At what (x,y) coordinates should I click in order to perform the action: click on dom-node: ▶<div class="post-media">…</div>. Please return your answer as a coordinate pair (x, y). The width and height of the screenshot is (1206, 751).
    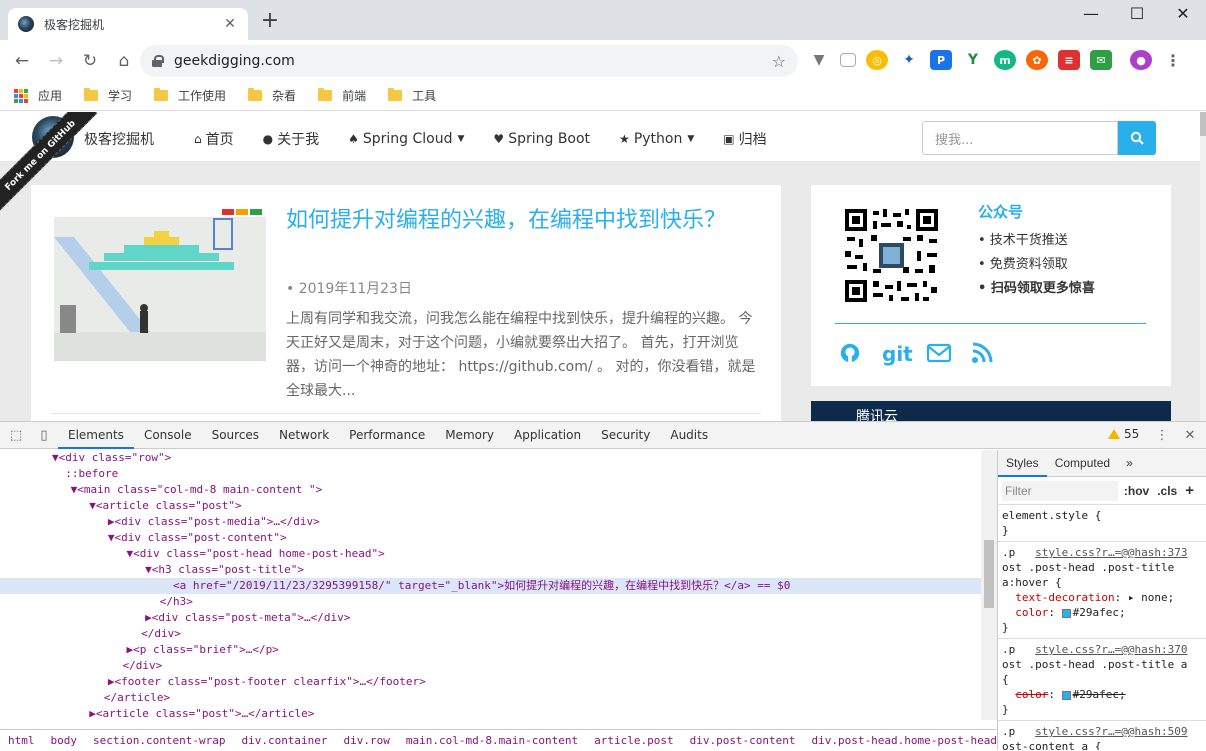
    Looking at the image, I should click on (490, 522).